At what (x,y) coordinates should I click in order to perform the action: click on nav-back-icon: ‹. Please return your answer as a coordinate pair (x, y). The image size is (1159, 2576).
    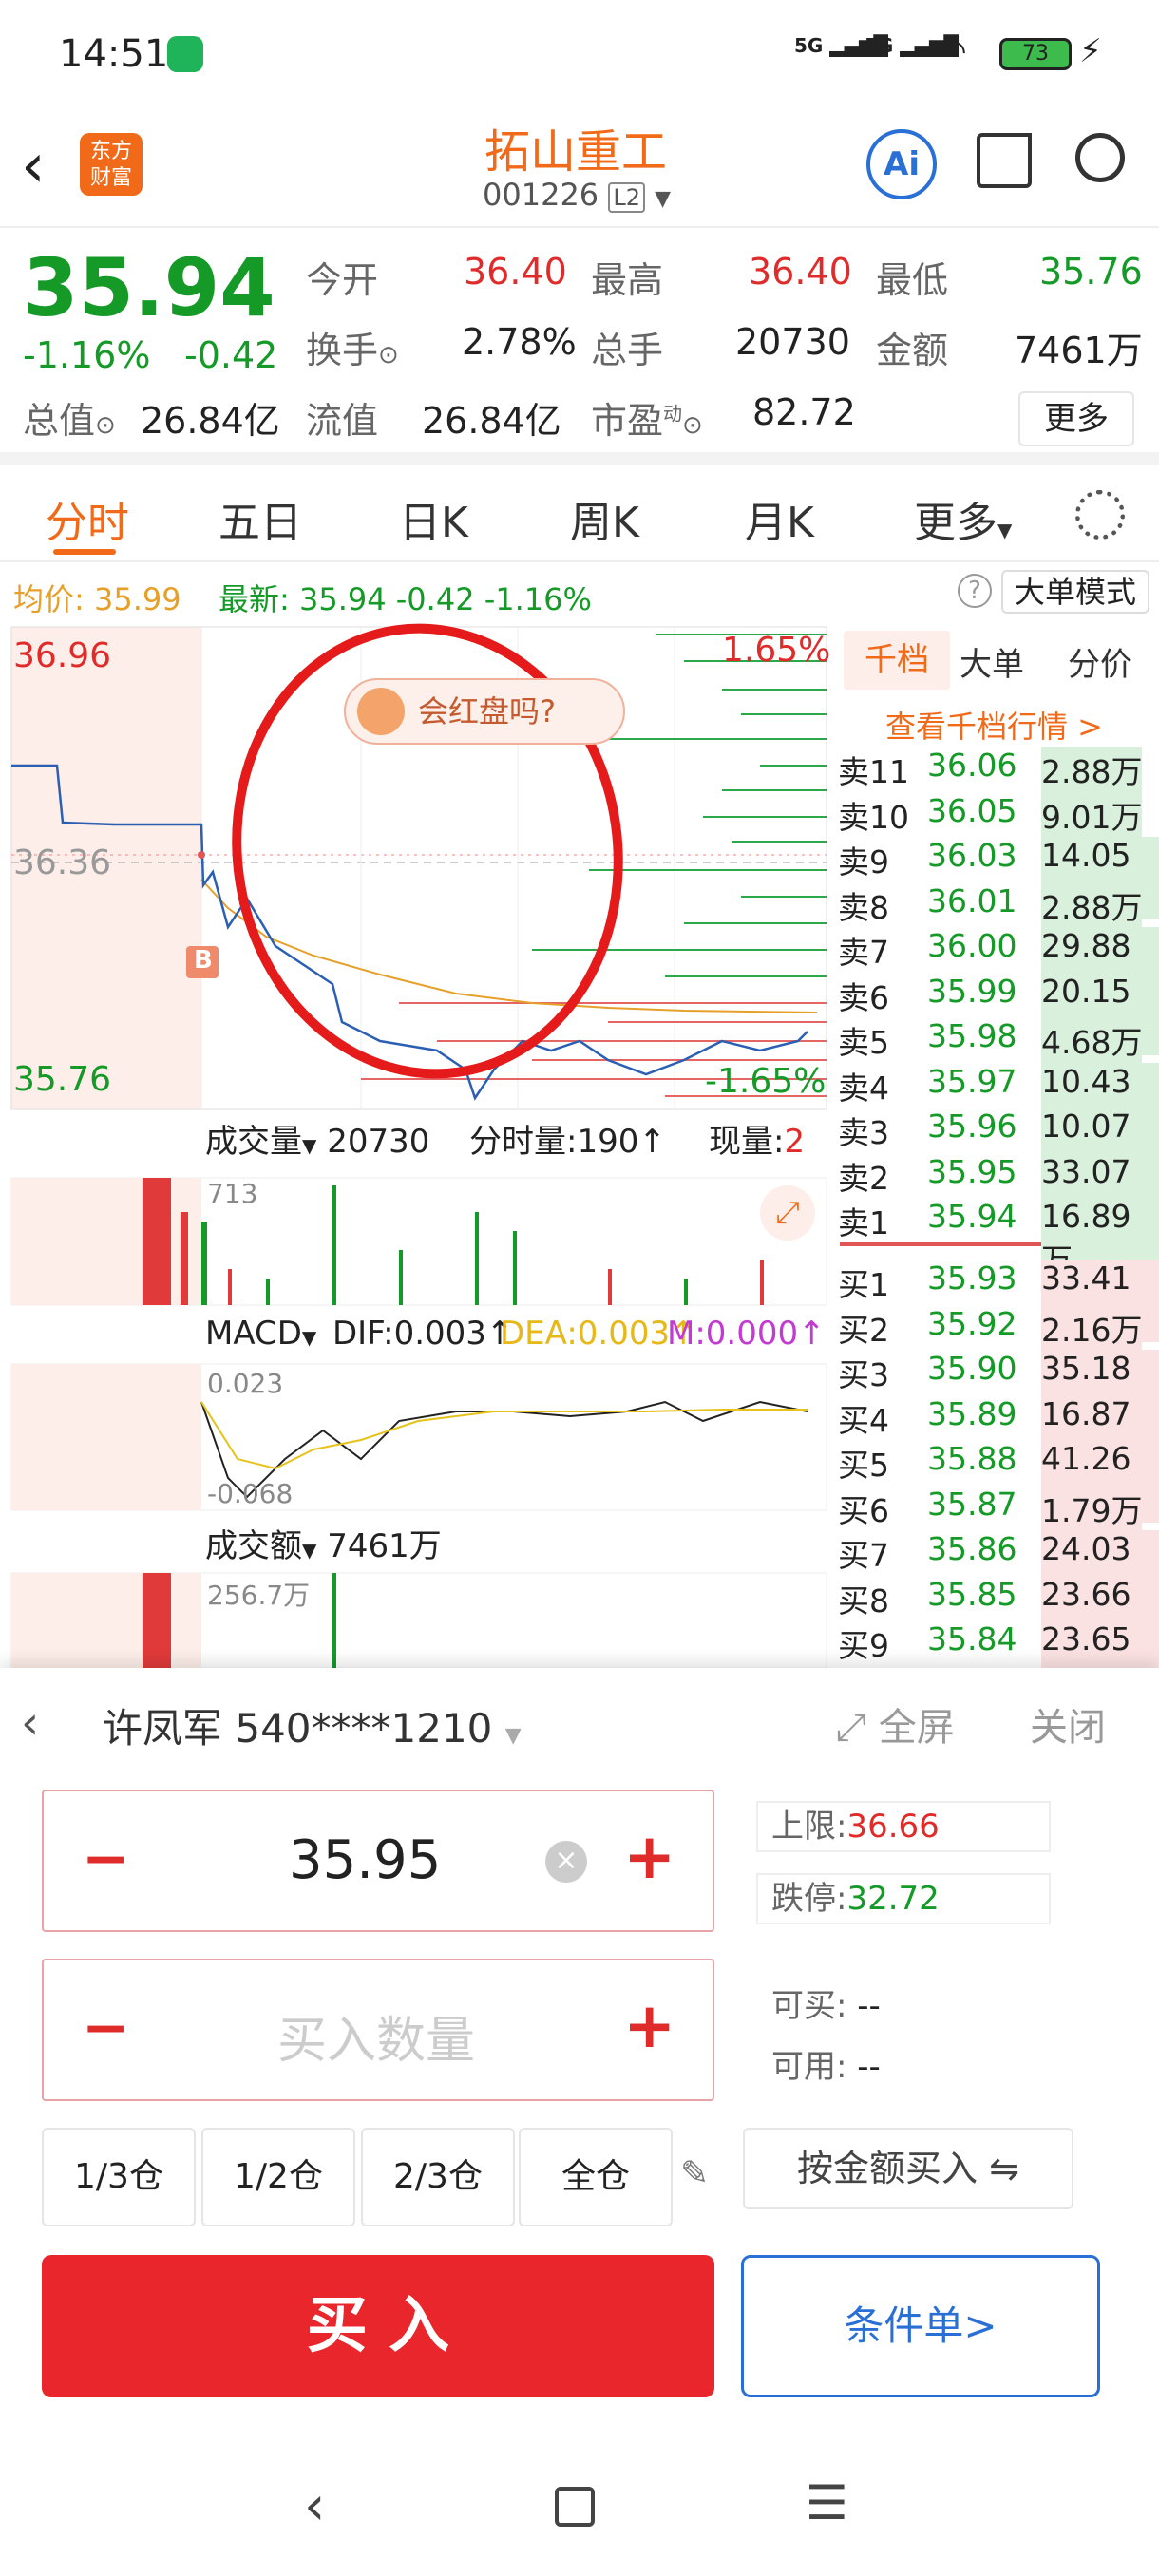
    Looking at the image, I should click on (314, 2506).